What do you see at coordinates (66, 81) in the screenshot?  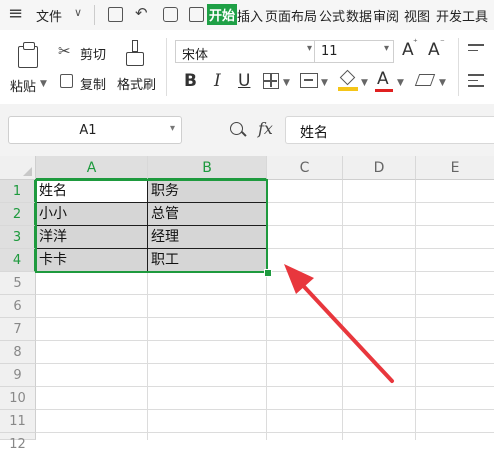 I see `copy-icon` at bounding box center [66, 81].